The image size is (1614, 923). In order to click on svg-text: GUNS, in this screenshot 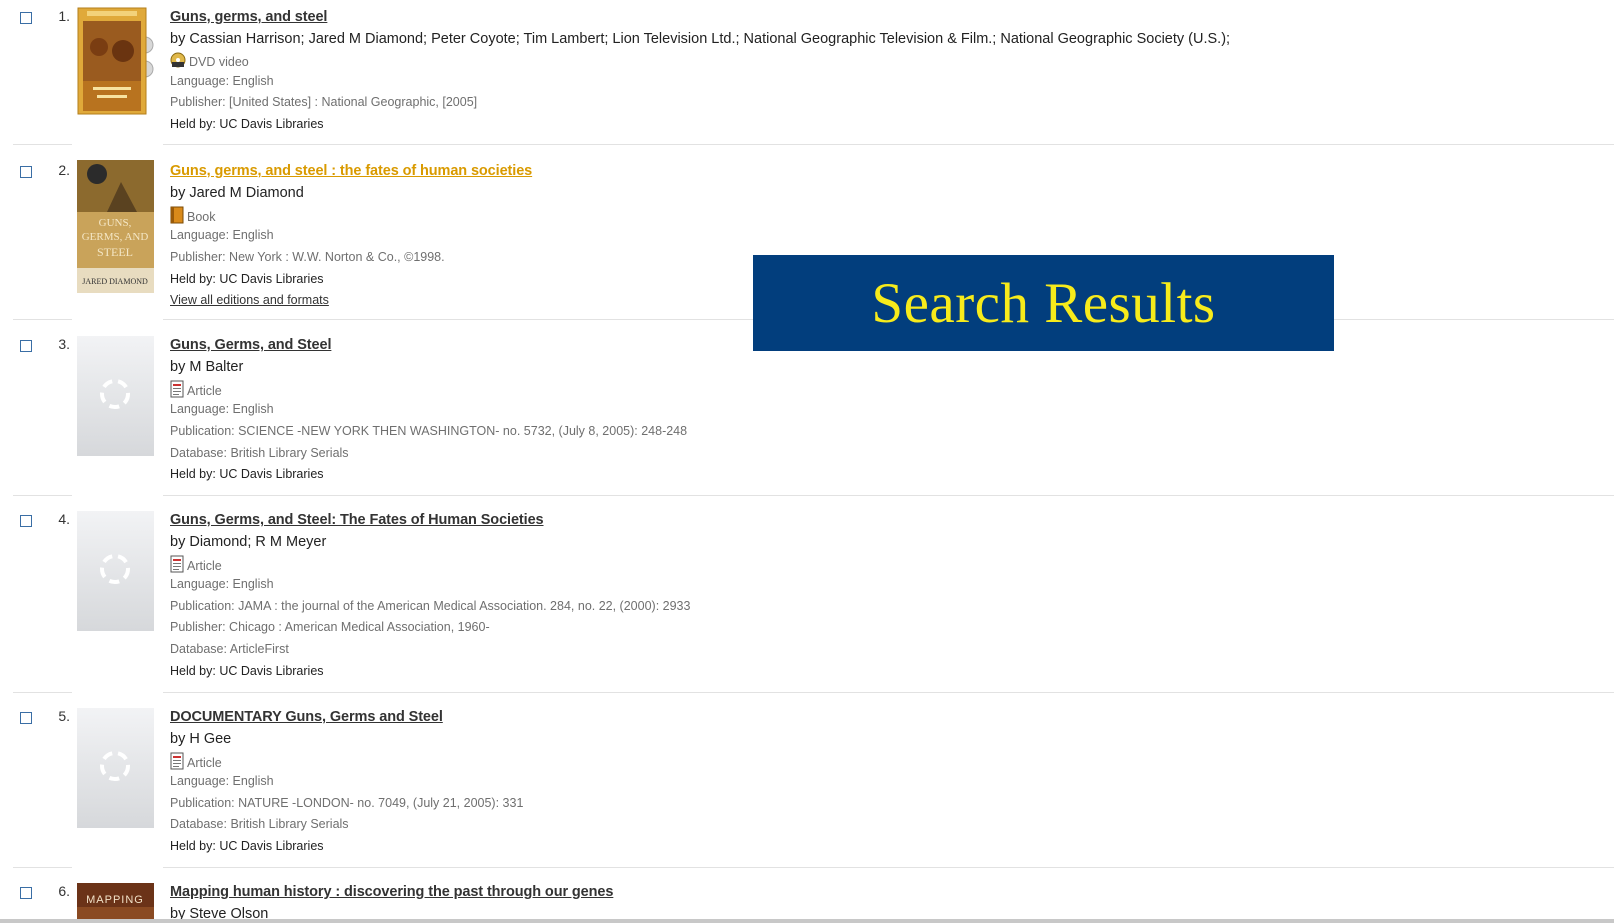, I will do `click(115, 223)`.